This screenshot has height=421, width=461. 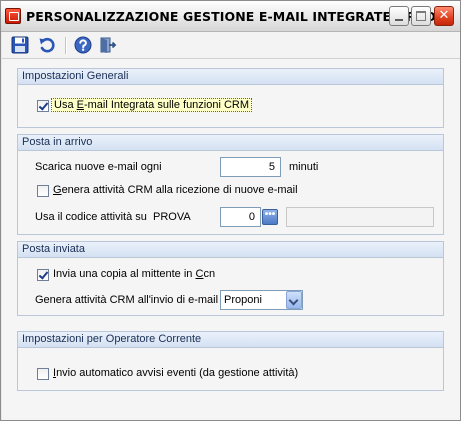 I want to click on generate-activity-on-receive-checkbox, so click(x=43, y=191).